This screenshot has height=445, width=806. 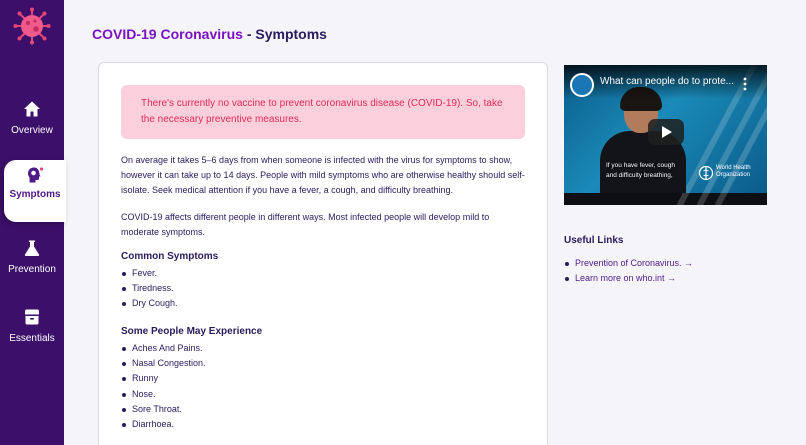 I want to click on page-title-accent: COVID-19 Coronavirus, so click(x=167, y=34).